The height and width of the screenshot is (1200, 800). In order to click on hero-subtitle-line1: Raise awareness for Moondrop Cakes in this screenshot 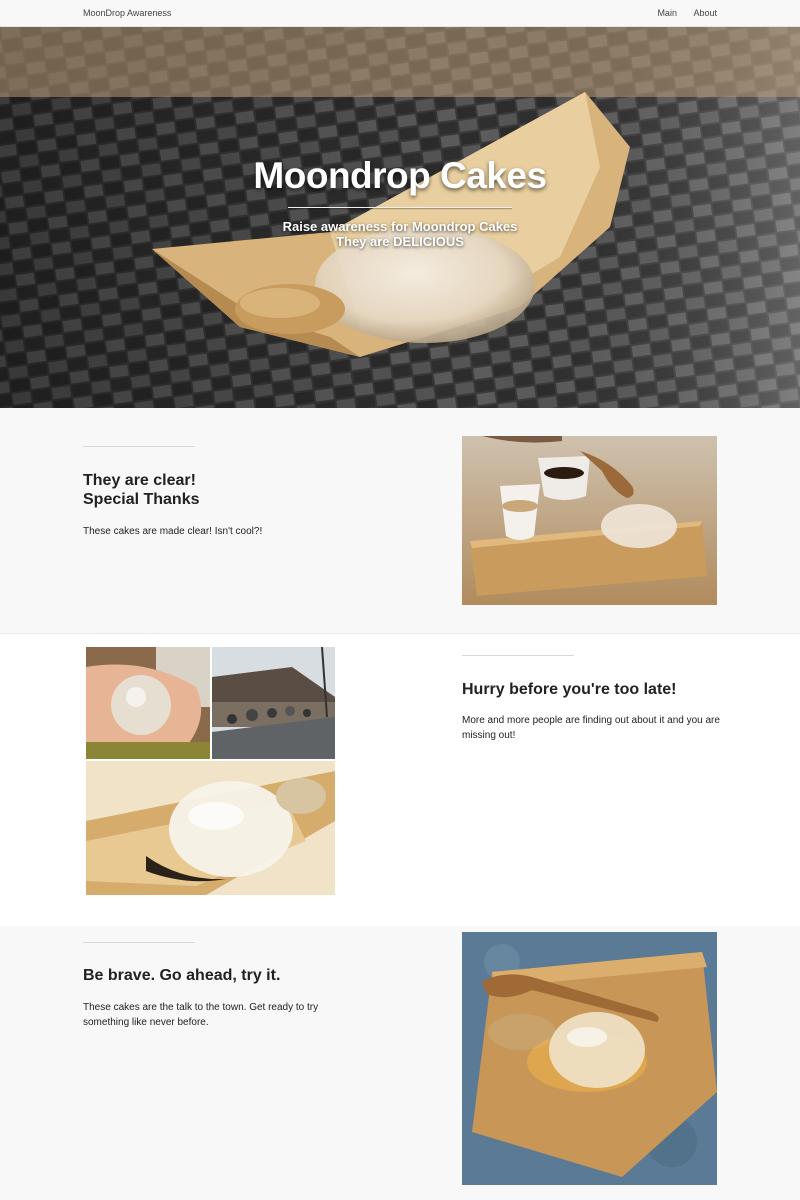, I will do `click(400, 226)`.